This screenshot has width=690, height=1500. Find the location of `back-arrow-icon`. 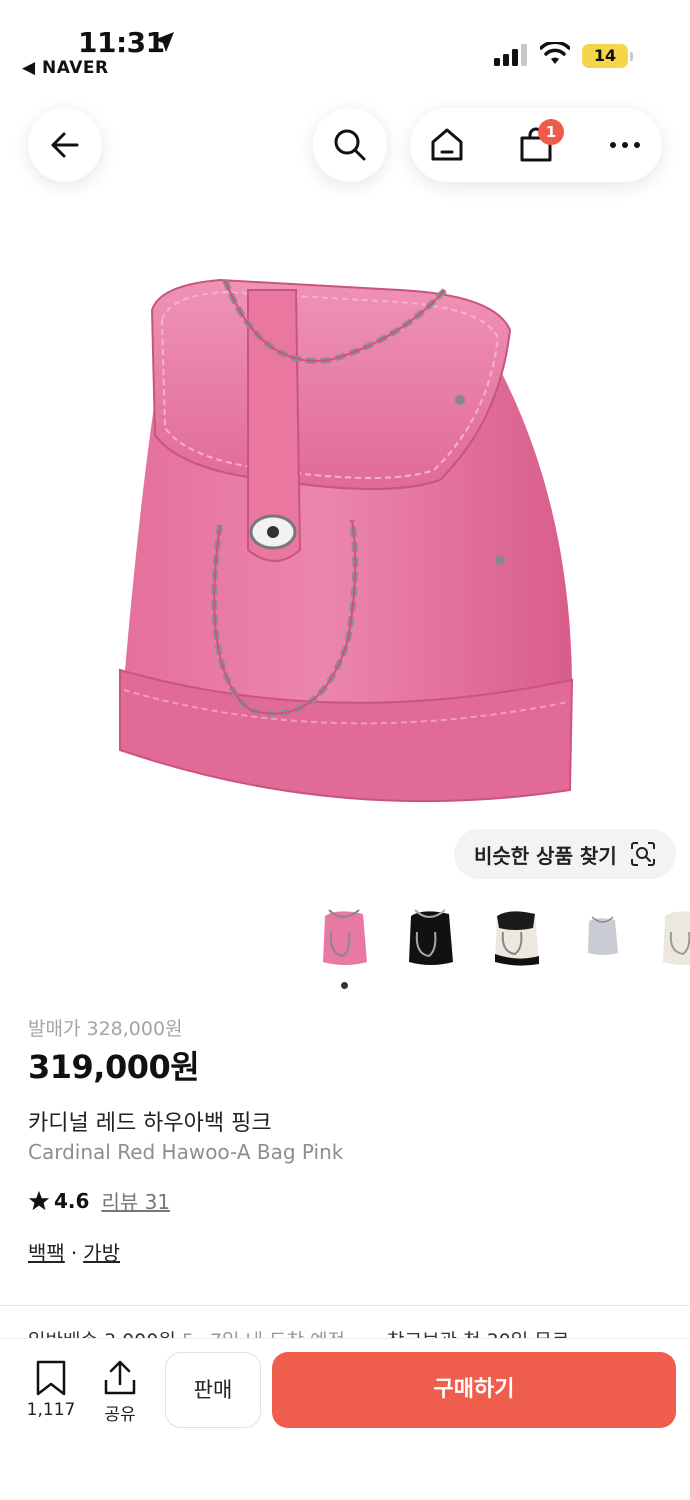

back-arrow-icon is located at coordinates (65, 145).